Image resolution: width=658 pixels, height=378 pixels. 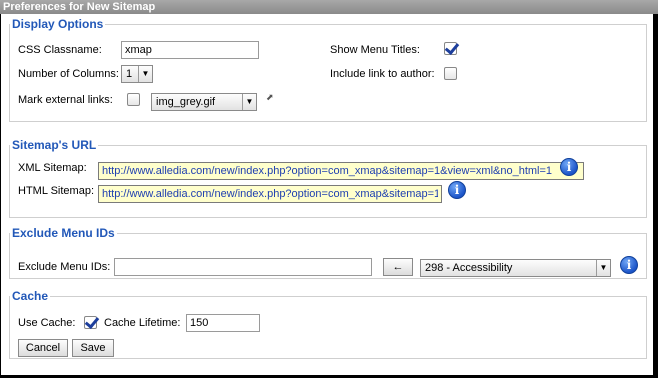 I want to click on show-menu-titles-label: Show Menu Titles:, so click(x=375, y=50).